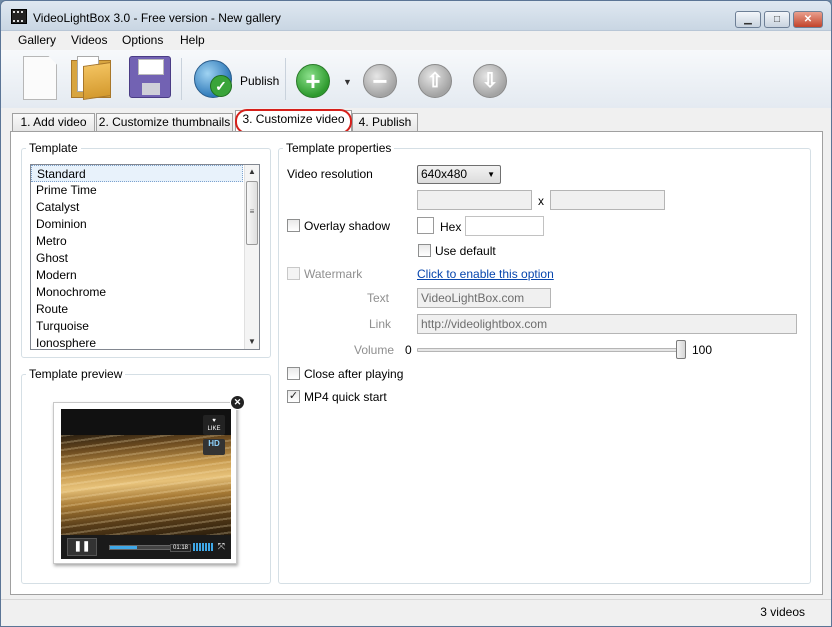  I want to click on like-label: LIKE, so click(214, 429).